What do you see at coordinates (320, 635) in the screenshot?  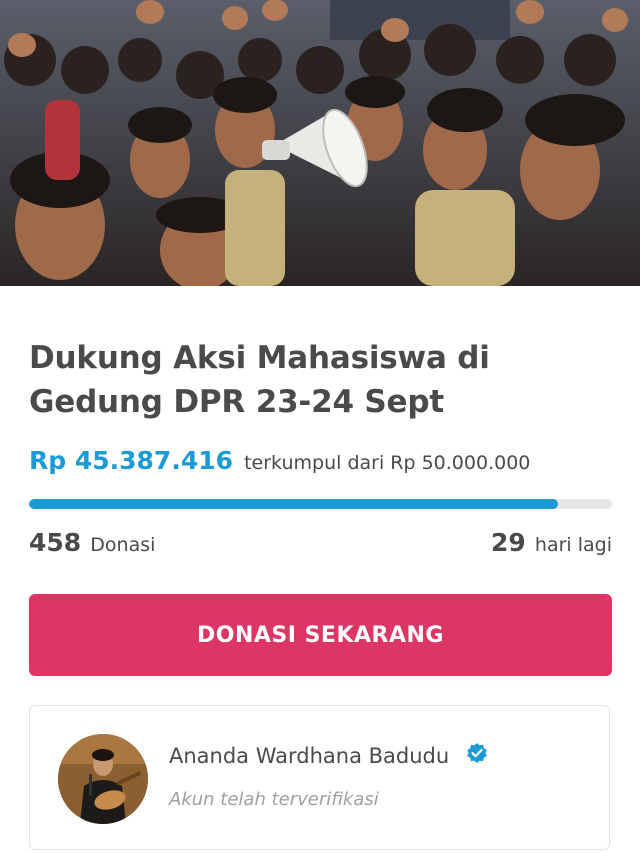 I see `donate-now-button: DONASI SEKARANG` at bounding box center [320, 635].